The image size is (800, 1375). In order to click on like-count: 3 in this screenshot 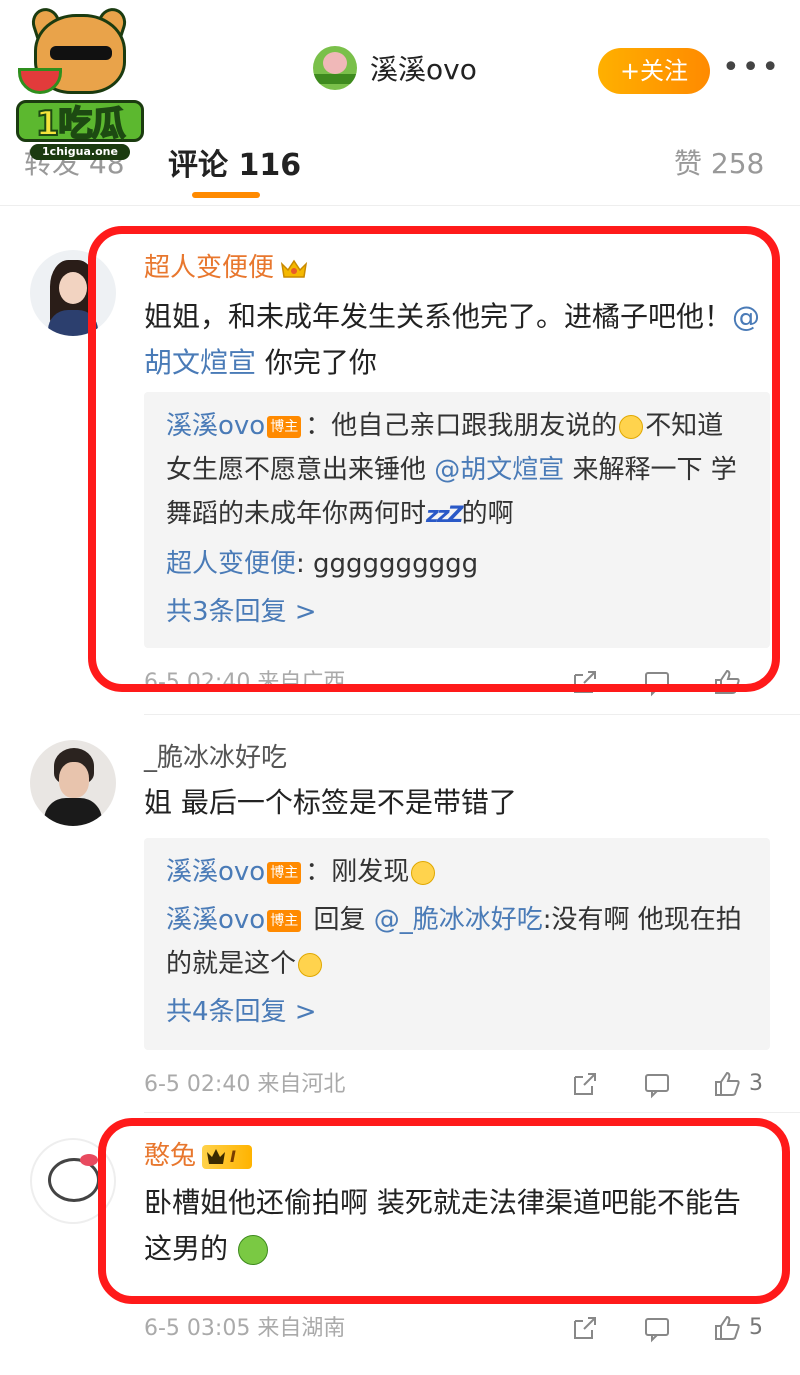, I will do `click(756, 1083)`.